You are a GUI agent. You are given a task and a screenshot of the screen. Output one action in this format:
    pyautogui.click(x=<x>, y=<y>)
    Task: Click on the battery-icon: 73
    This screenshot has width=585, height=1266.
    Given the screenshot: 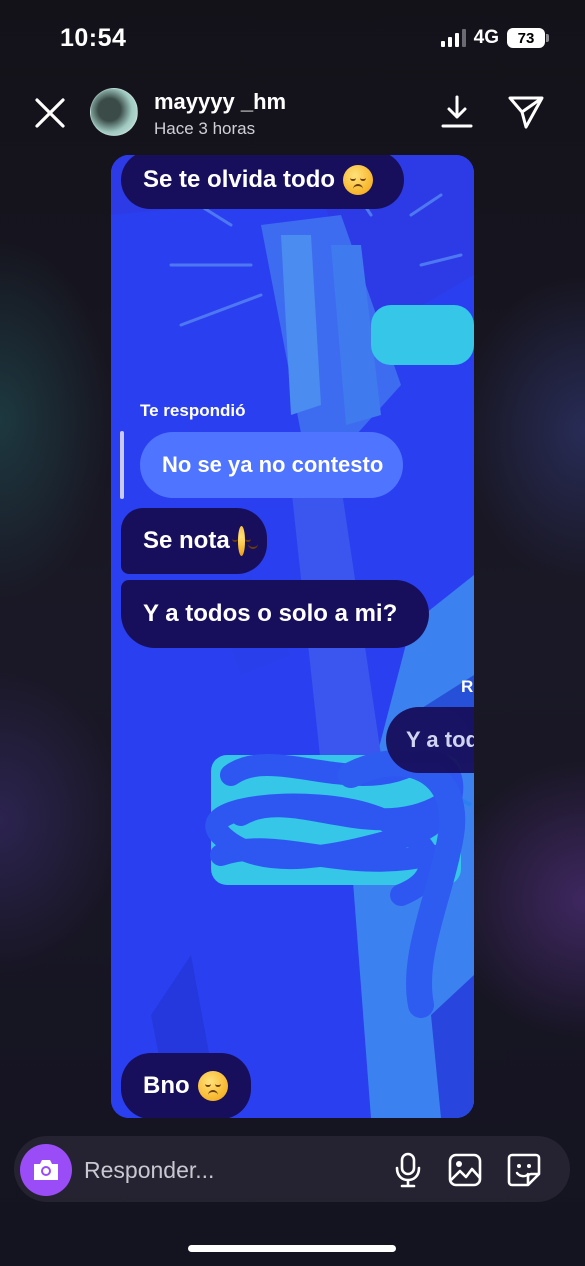 What is the action you would take?
    pyautogui.click(x=528, y=38)
    